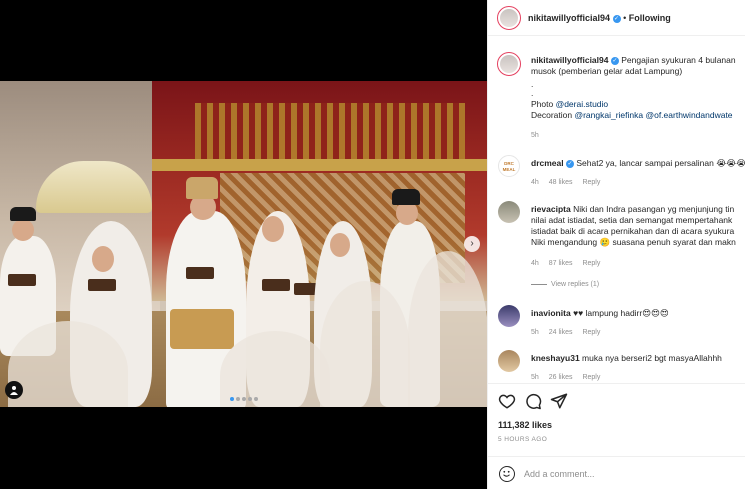 Image resolution: width=745 pixels, height=489 pixels. What do you see at coordinates (447, 329) in the screenshot?
I see `photo-foreground-guest` at bounding box center [447, 329].